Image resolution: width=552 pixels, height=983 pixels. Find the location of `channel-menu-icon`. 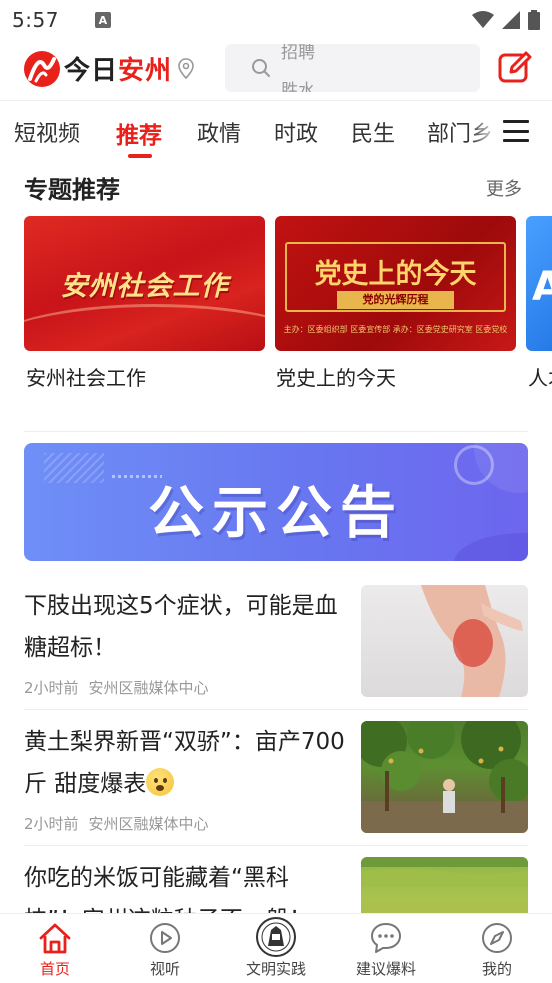

channel-menu-icon is located at coordinates (516, 131).